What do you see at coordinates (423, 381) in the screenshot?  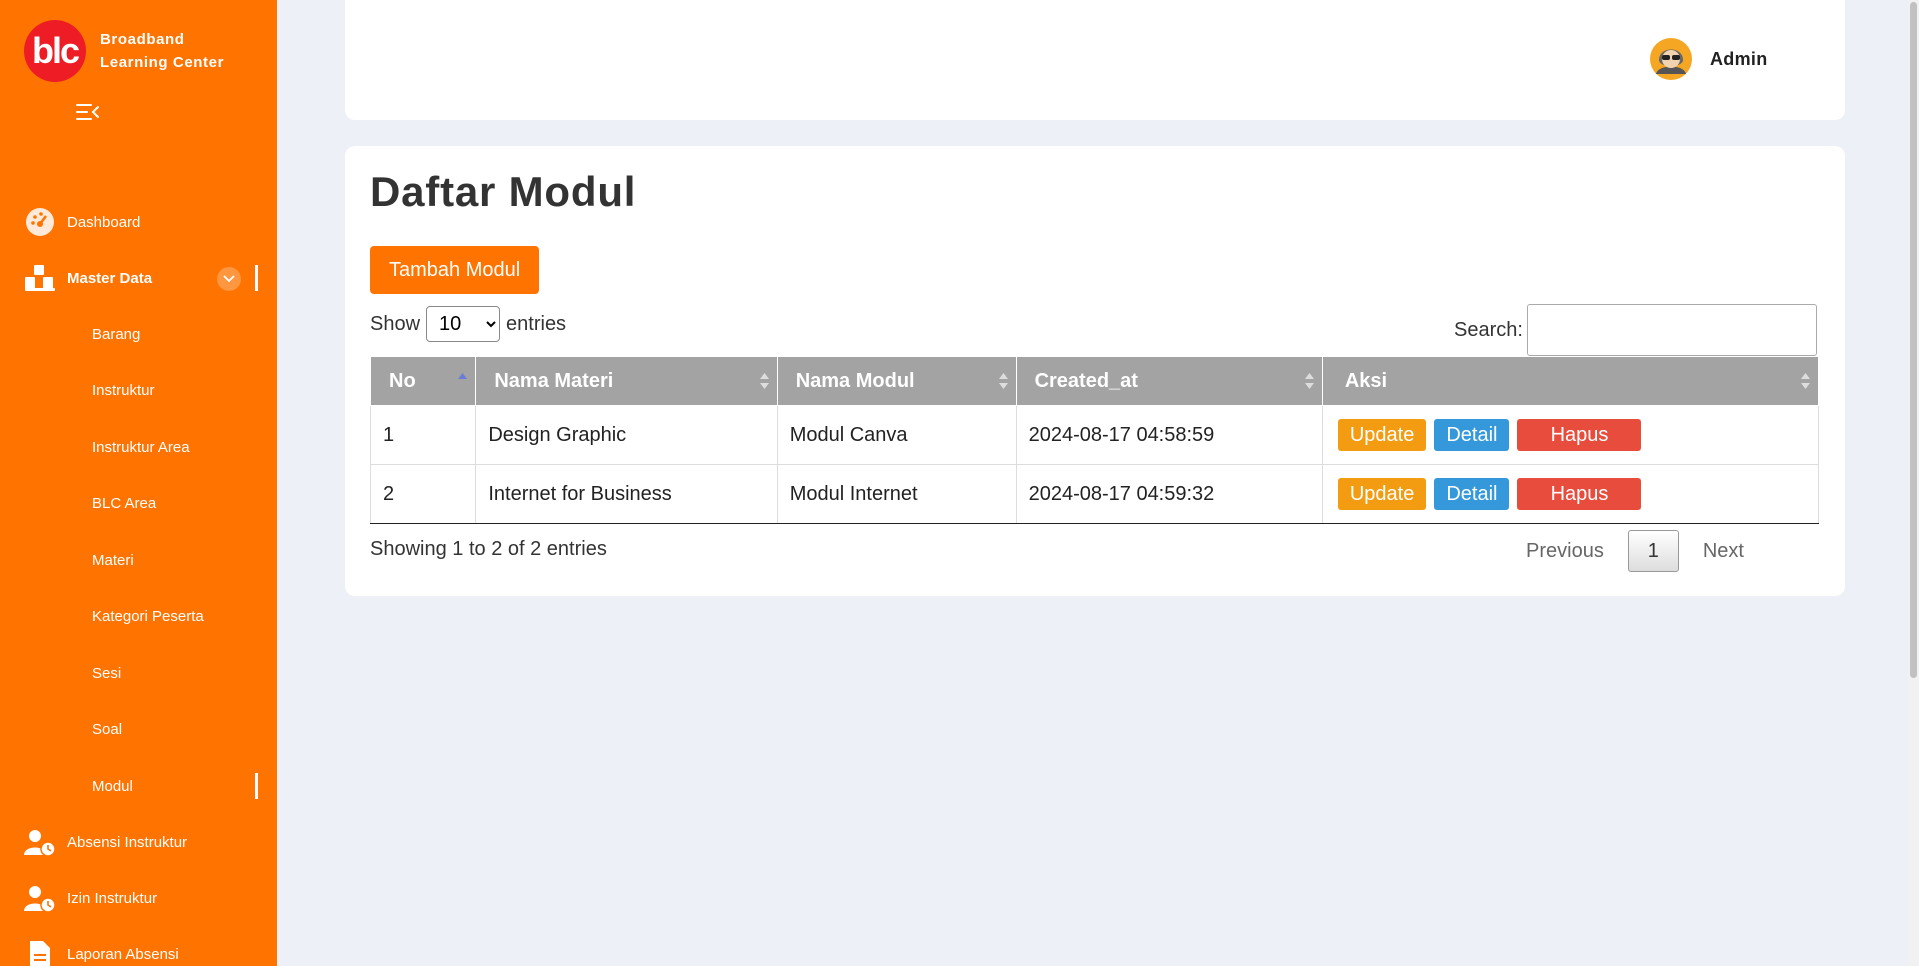 I see `column-header-no: No` at bounding box center [423, 381].